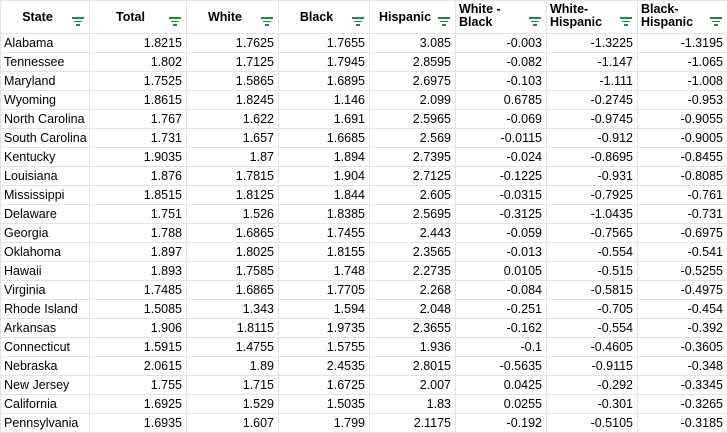  What do you see at coordinates (324, 404) in the screenshot?
I see `value-cell: 1.5035` at bounding box center [324, 404].